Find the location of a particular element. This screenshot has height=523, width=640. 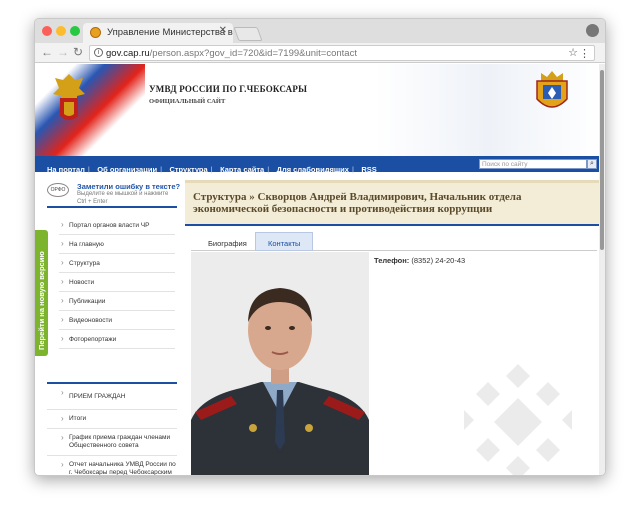

new-tab-button is located at coordinates (248, 34).